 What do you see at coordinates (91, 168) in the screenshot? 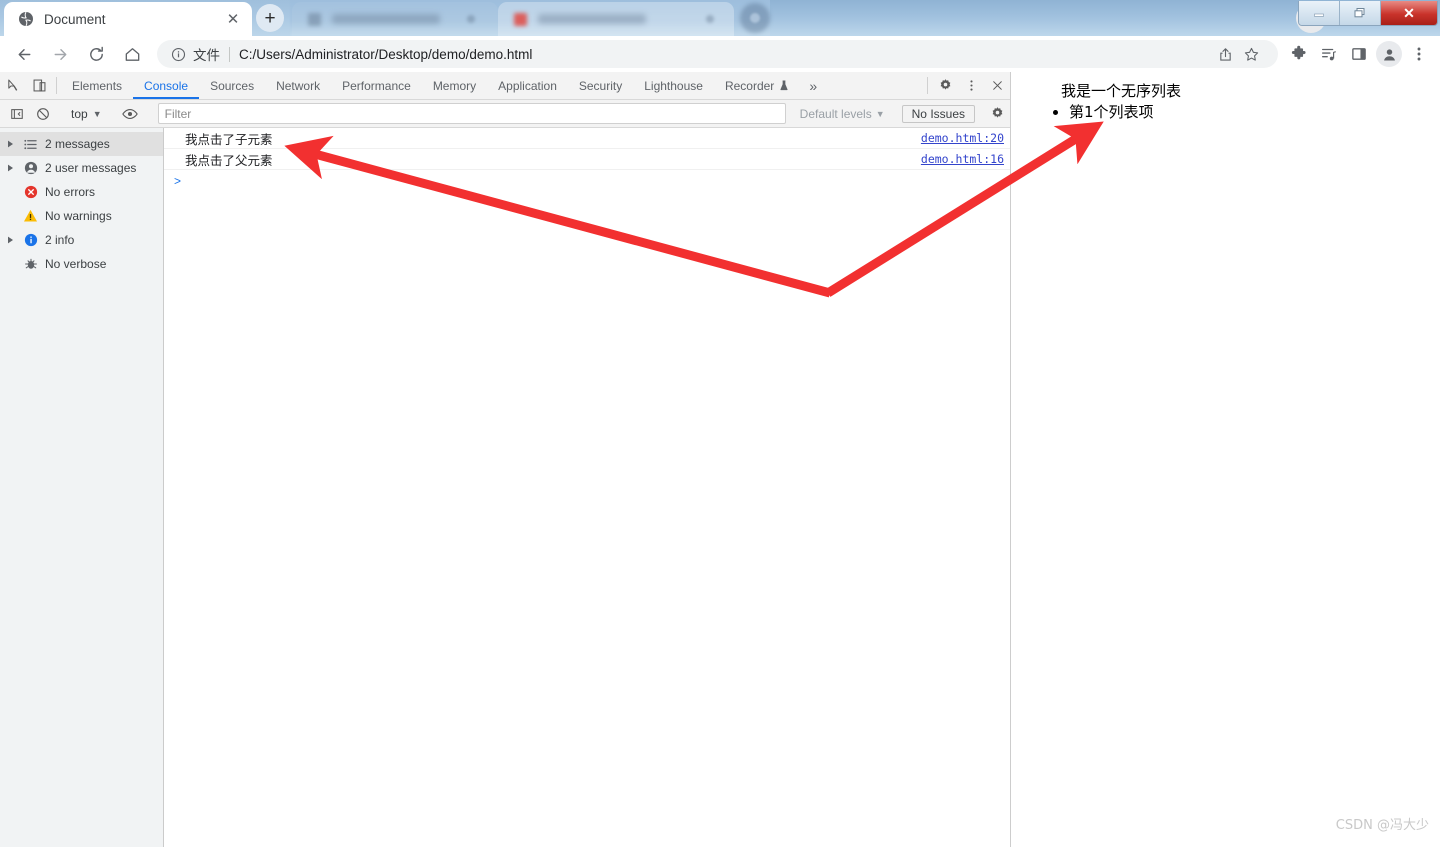
I see `sidebar-item-label: 2 user messages` at bounding box center [91, 168].